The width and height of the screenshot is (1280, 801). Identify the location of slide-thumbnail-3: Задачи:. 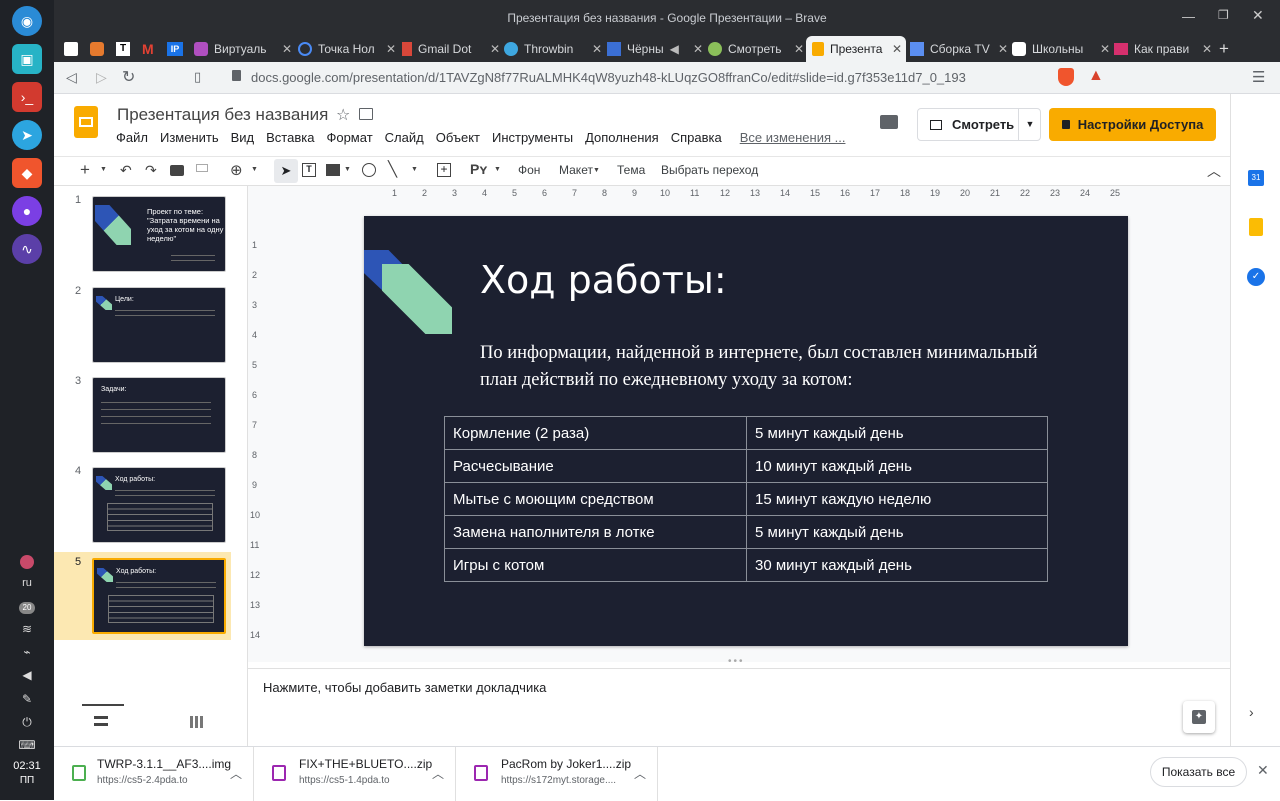
(159, 415).